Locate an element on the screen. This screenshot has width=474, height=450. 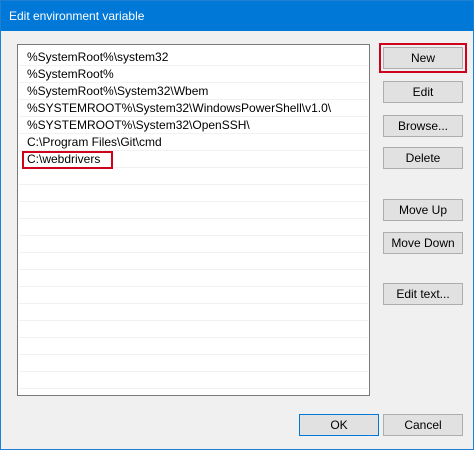
new-button-label: New is located at coordinates (422, 58).